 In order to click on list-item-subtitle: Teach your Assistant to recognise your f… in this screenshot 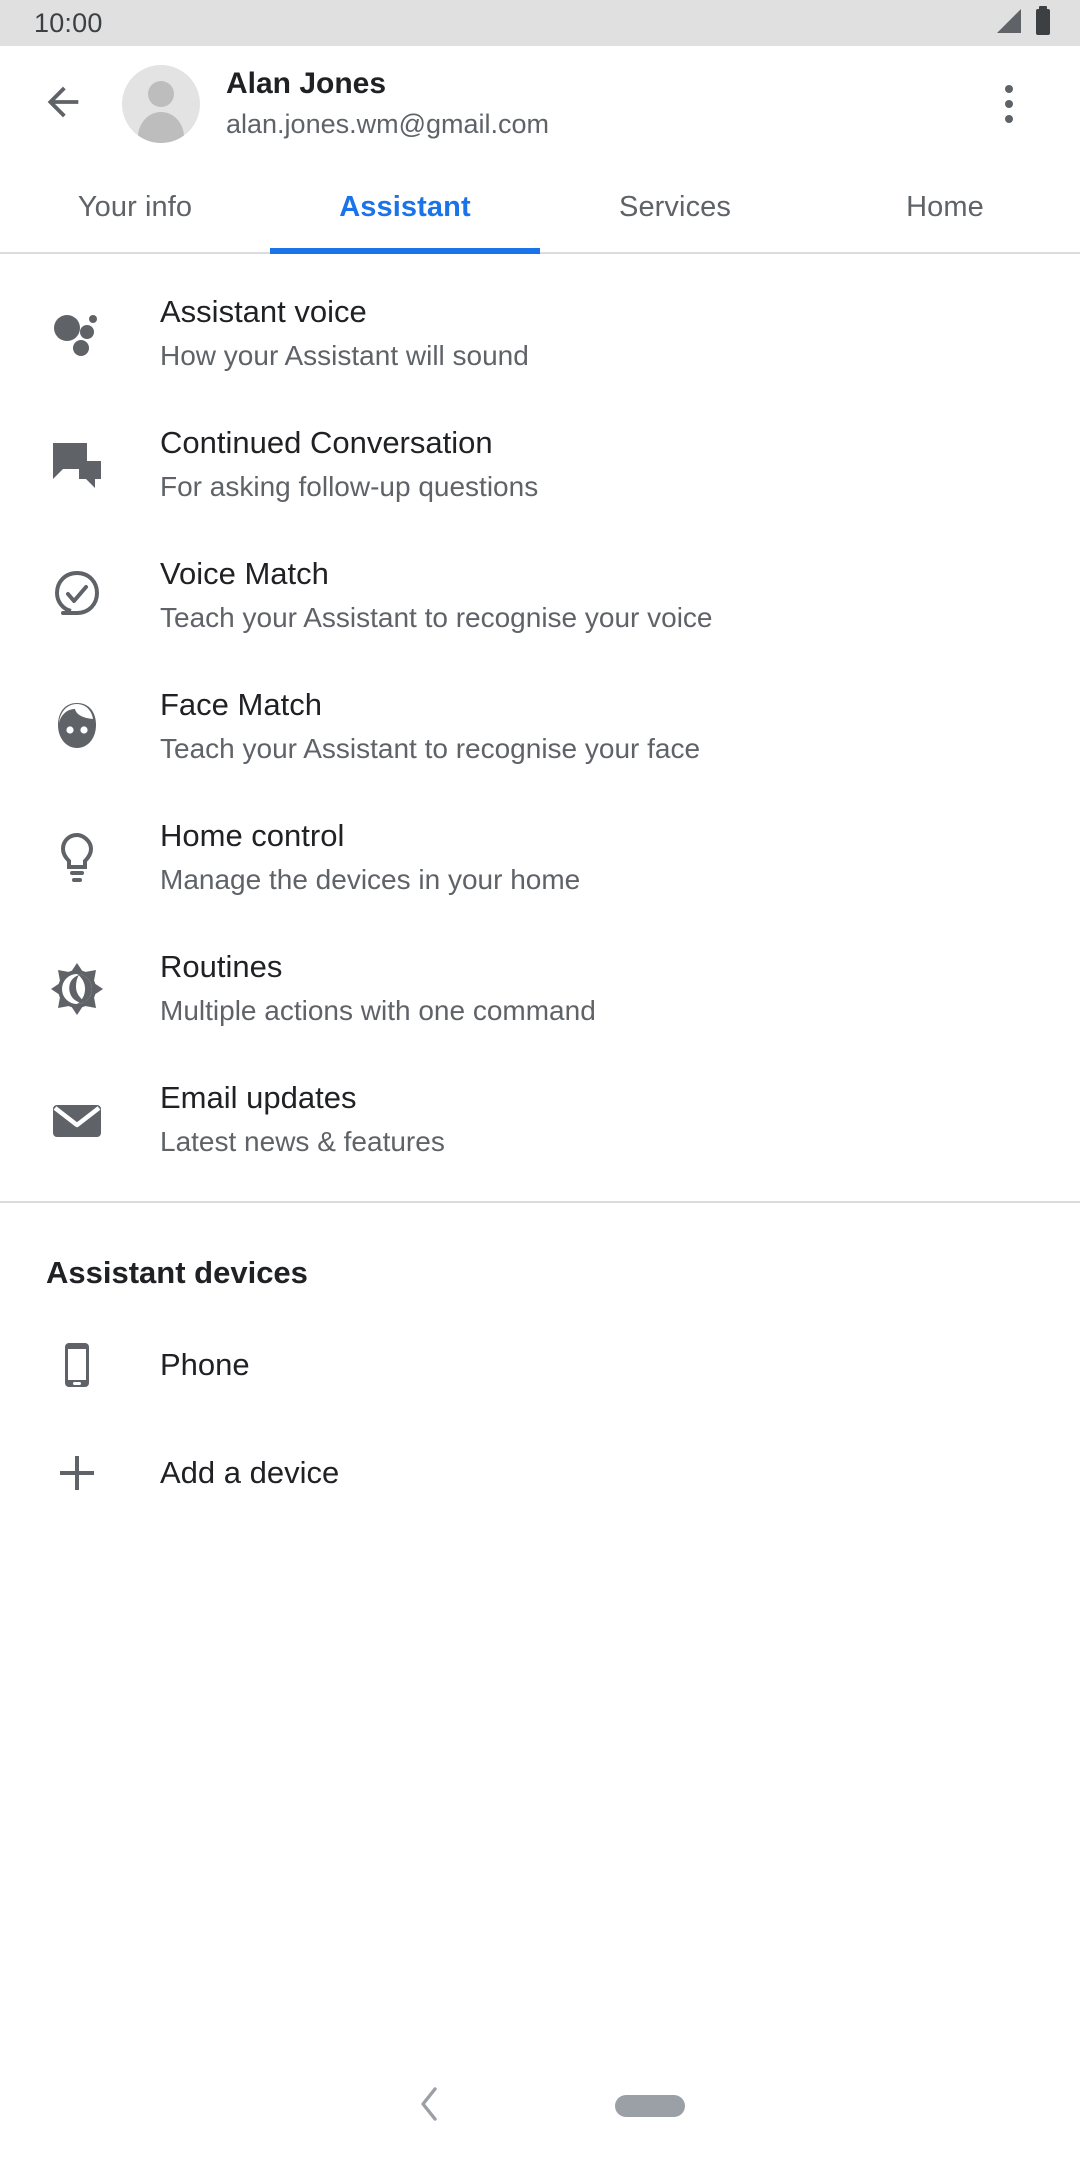, I will do `click(430, 748)`.